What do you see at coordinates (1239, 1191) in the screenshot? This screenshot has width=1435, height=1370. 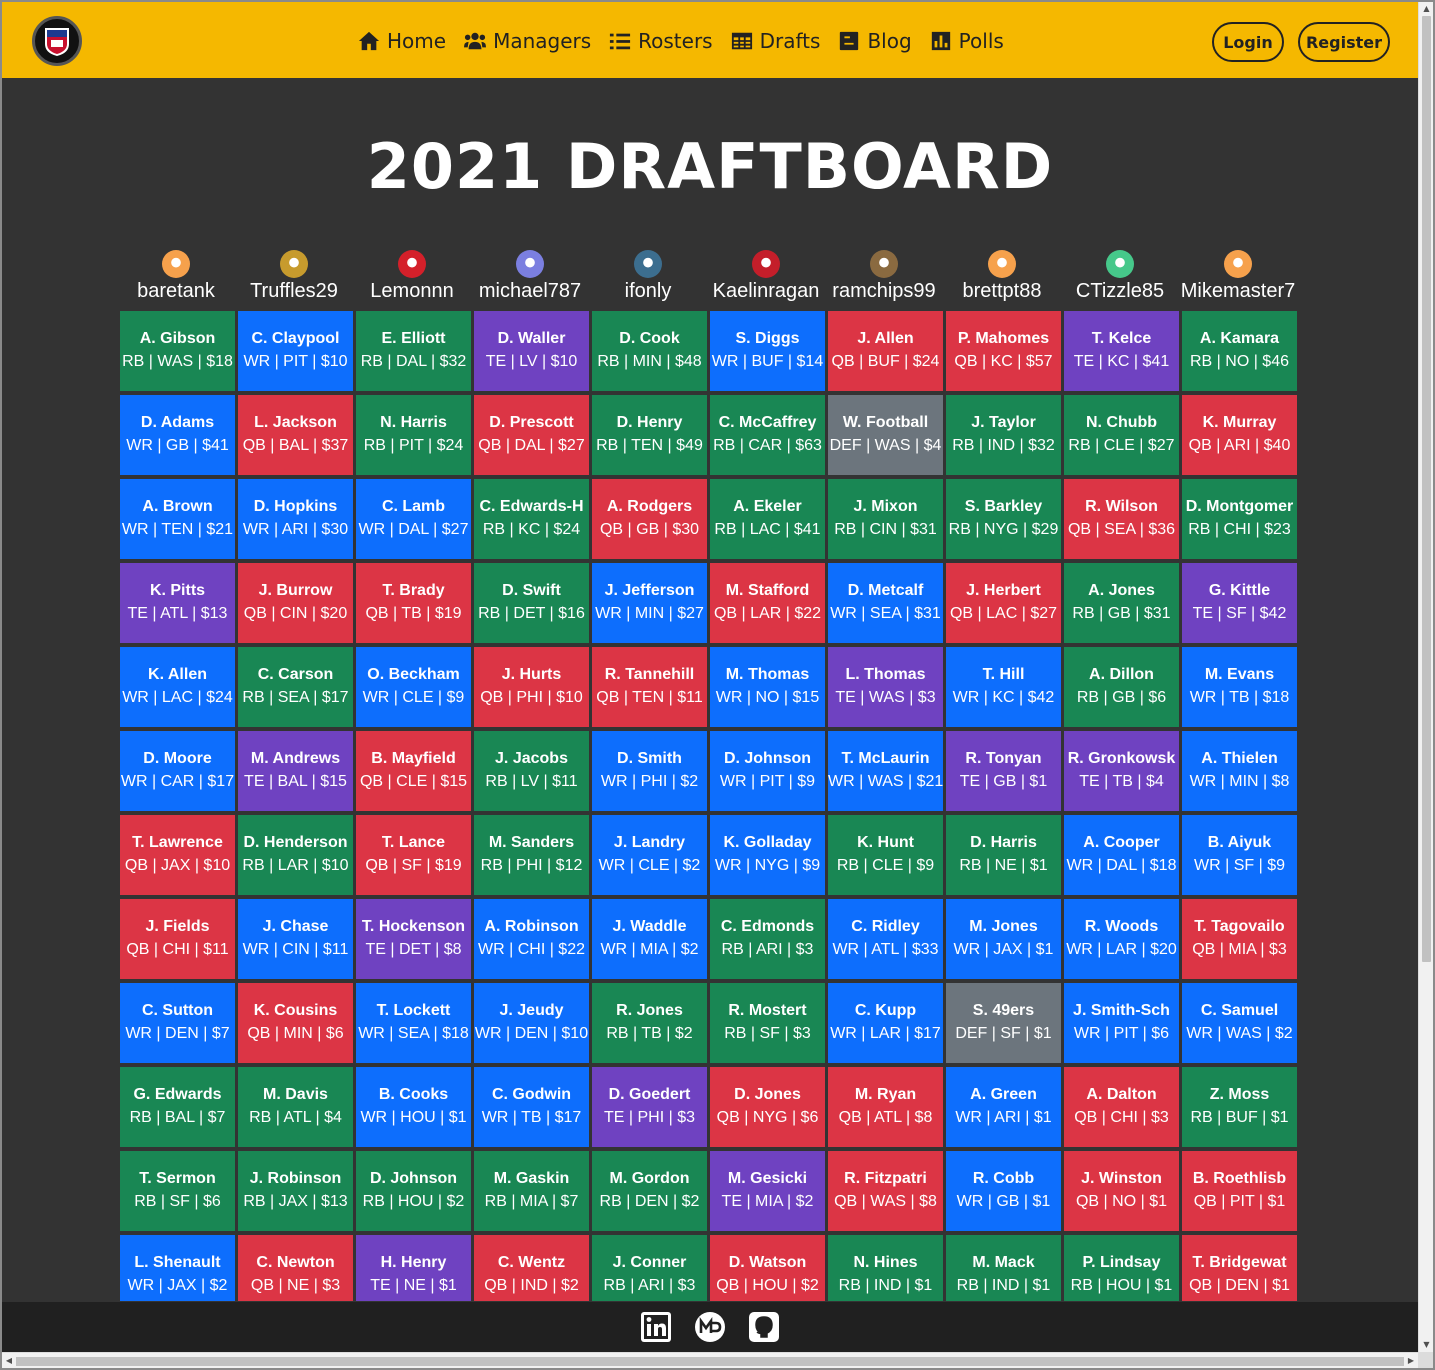 I see `draft-pick-cell: B. Roethlisb QB | PIT | $1` at bounding box center [1239, 1191].